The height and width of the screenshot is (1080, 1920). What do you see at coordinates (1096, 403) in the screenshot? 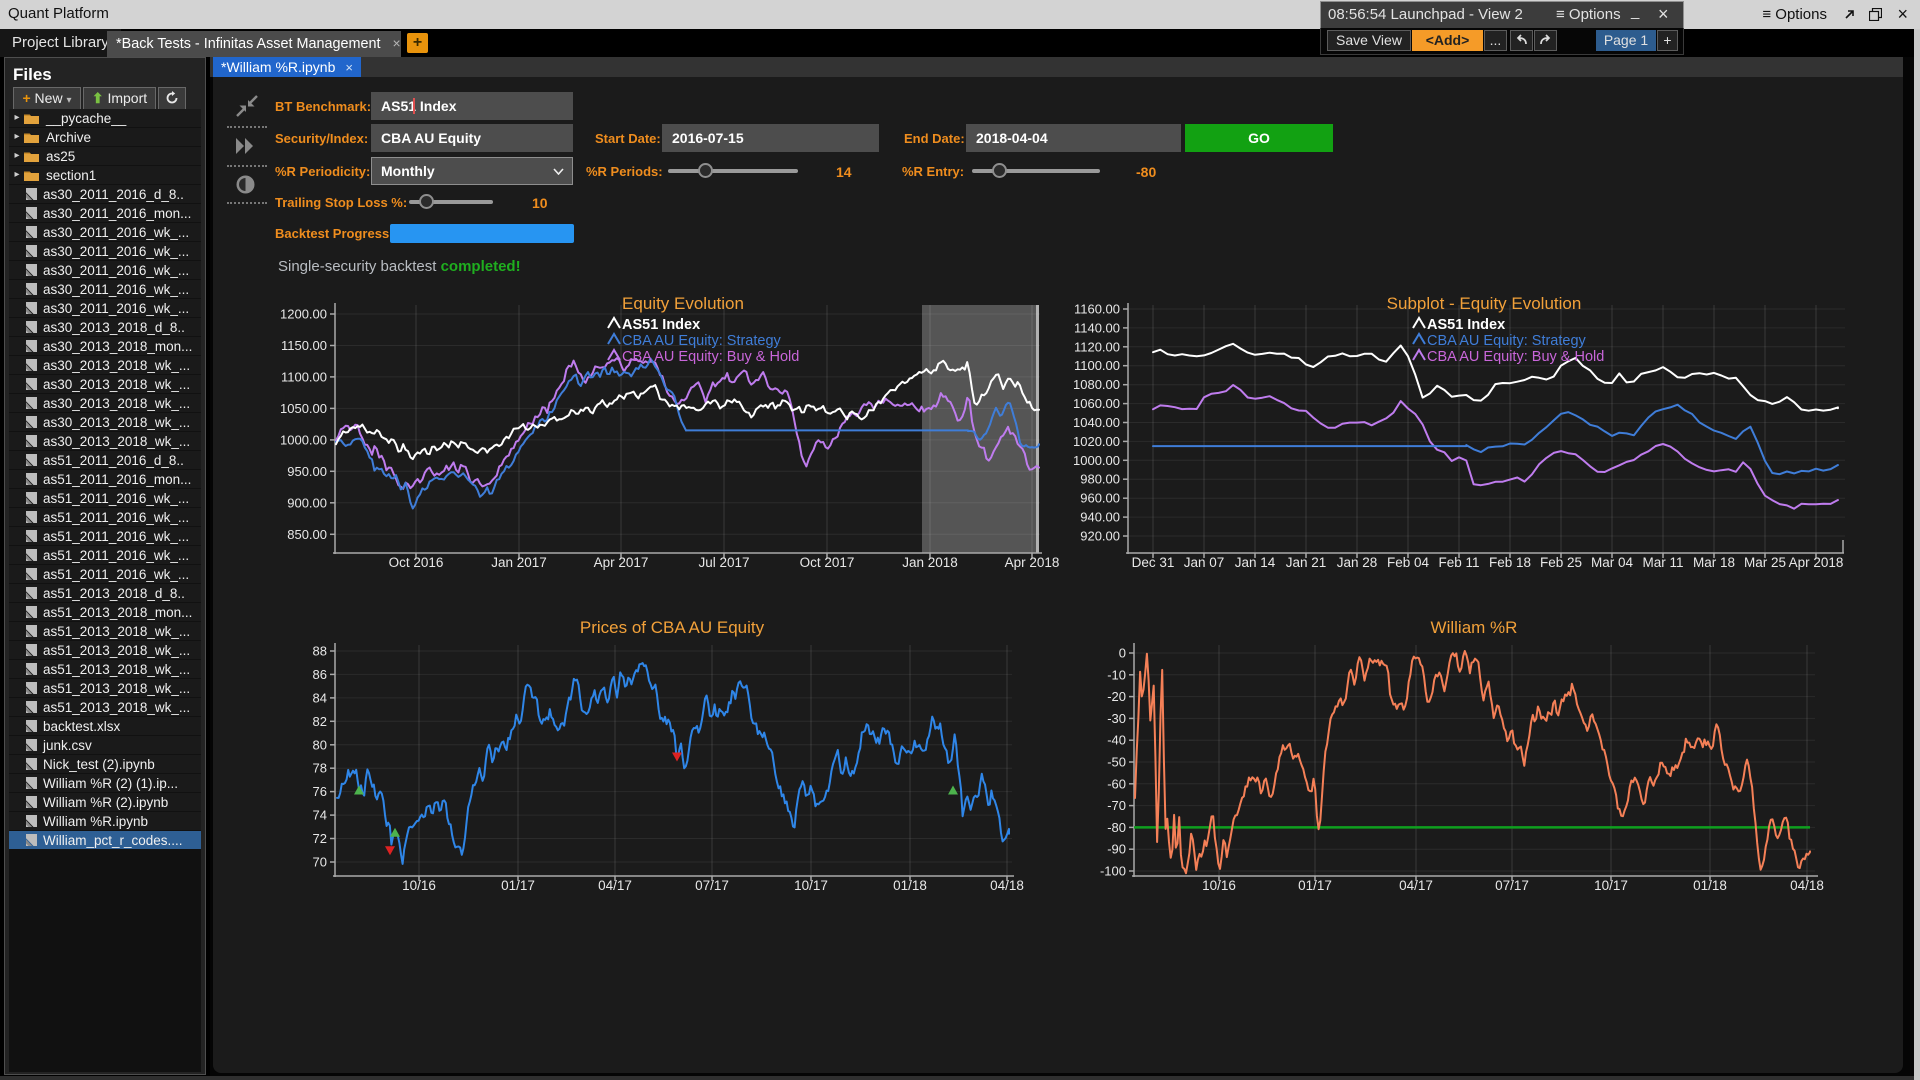
I see `svg-text: 1060.00` at bounding box center [1096, 403].